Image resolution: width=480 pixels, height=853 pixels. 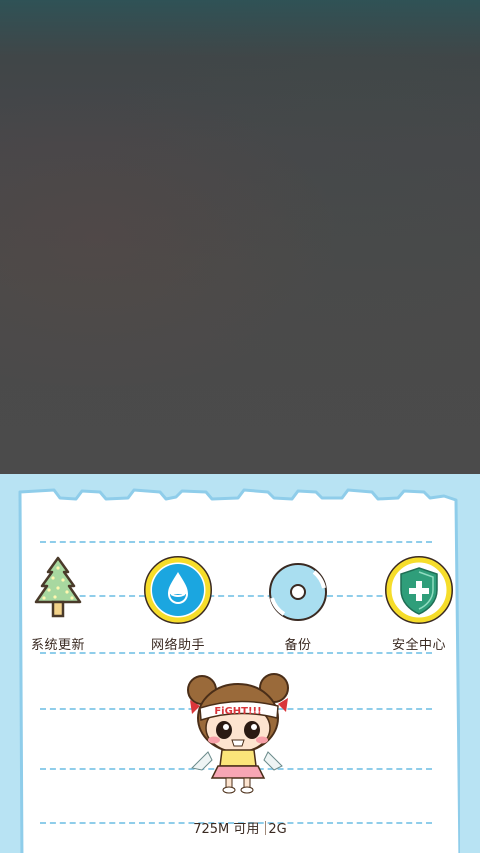 I want to click on app-label: 备份, so click(x=298, y=645).